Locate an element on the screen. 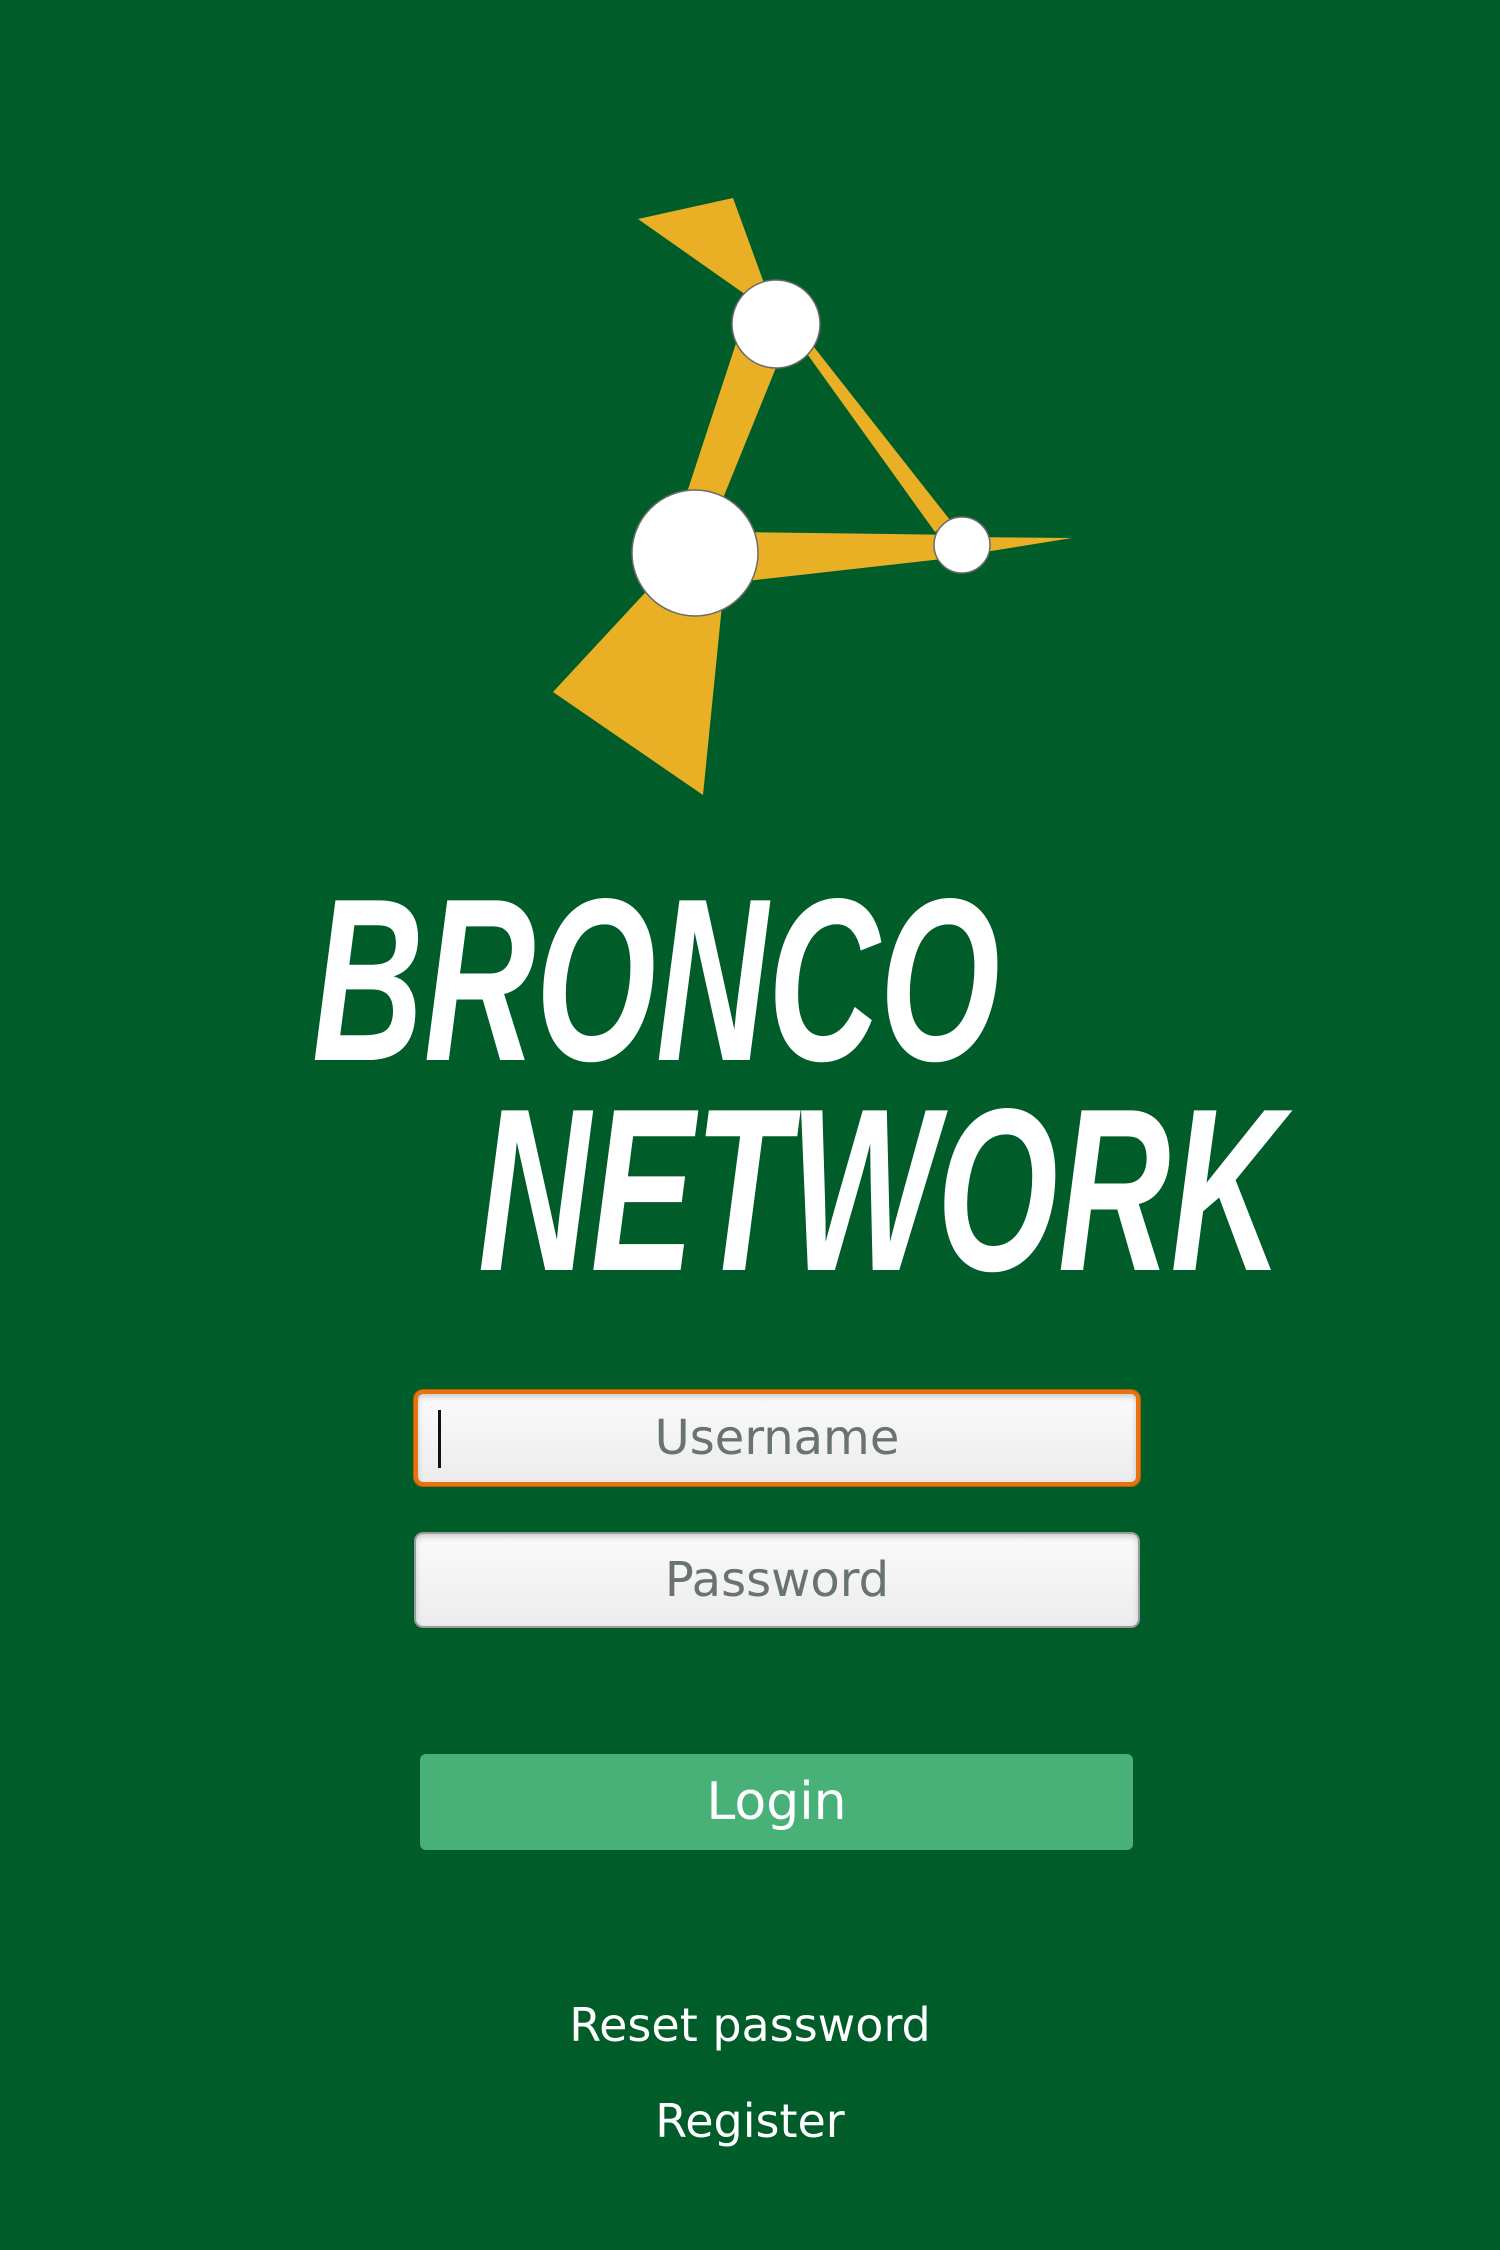 Image resolution: width=1500 pixels, height=2250 pixels. network-nodes-logo-icon is located at coordinates (812, 496).